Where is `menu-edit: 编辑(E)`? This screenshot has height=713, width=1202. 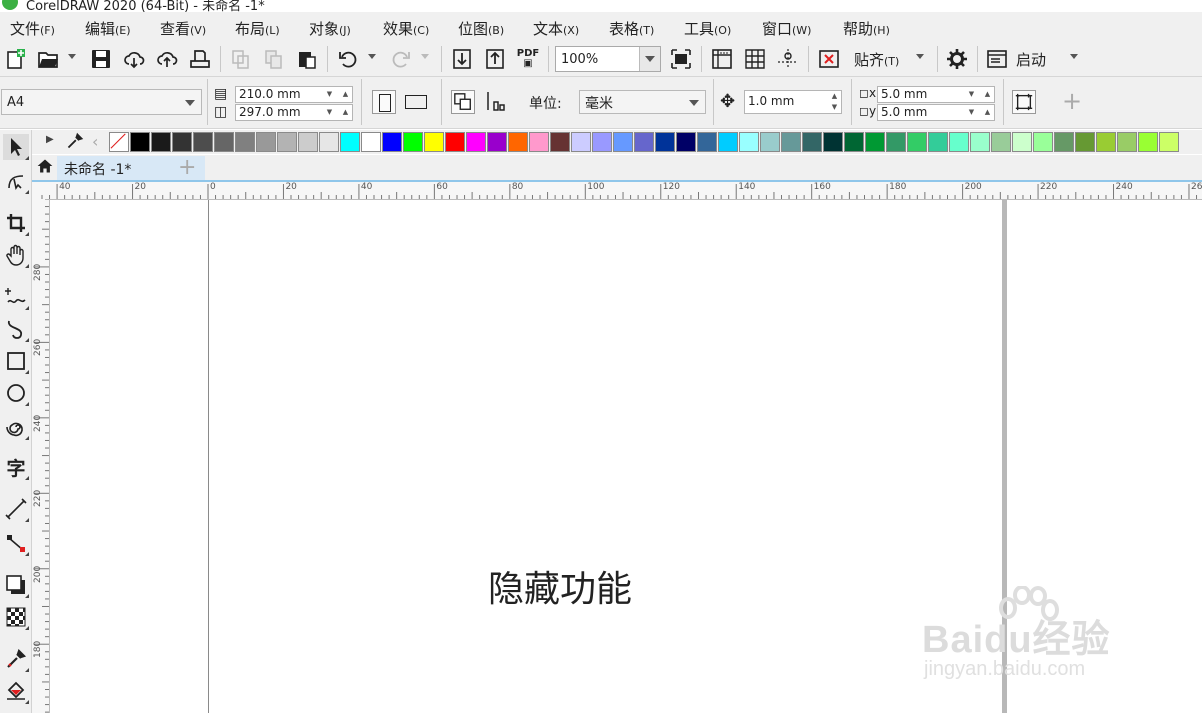
menu-edit: 编辑(E) is located at coordinates (108, 28).